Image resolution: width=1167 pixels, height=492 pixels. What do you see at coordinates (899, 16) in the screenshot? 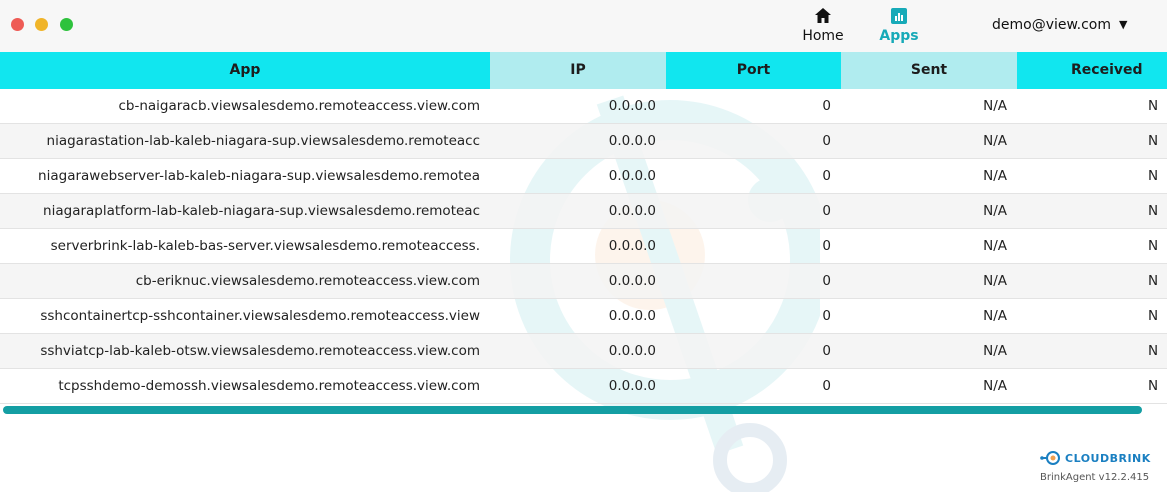
I see `apps-chart-icon` at bounding box center [899, 16].